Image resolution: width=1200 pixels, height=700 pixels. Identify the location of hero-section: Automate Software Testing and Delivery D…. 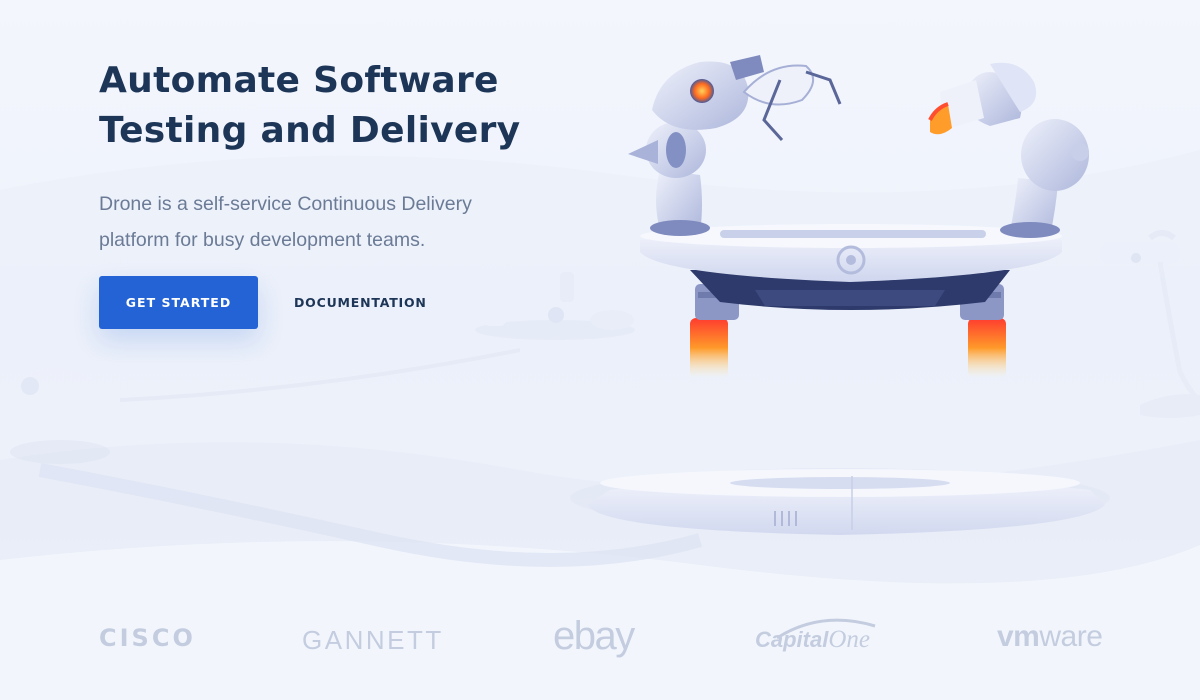
(329, 157).